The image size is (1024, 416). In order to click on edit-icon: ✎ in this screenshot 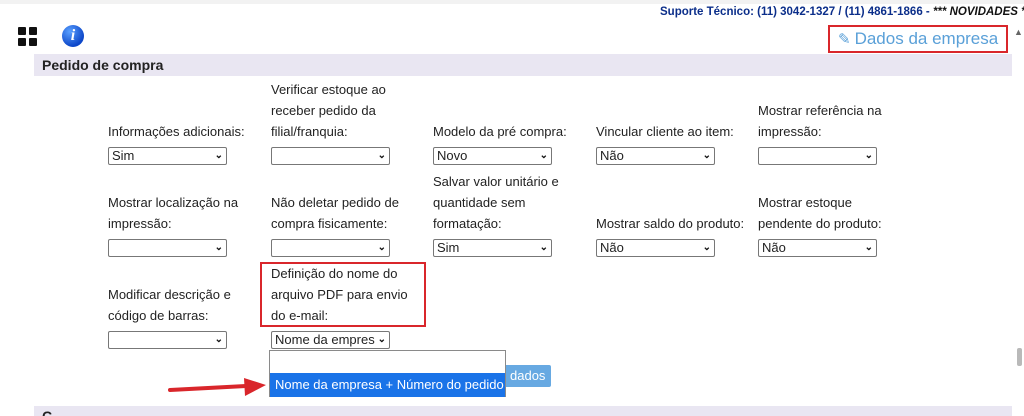, I will do `click(844, 39)`.